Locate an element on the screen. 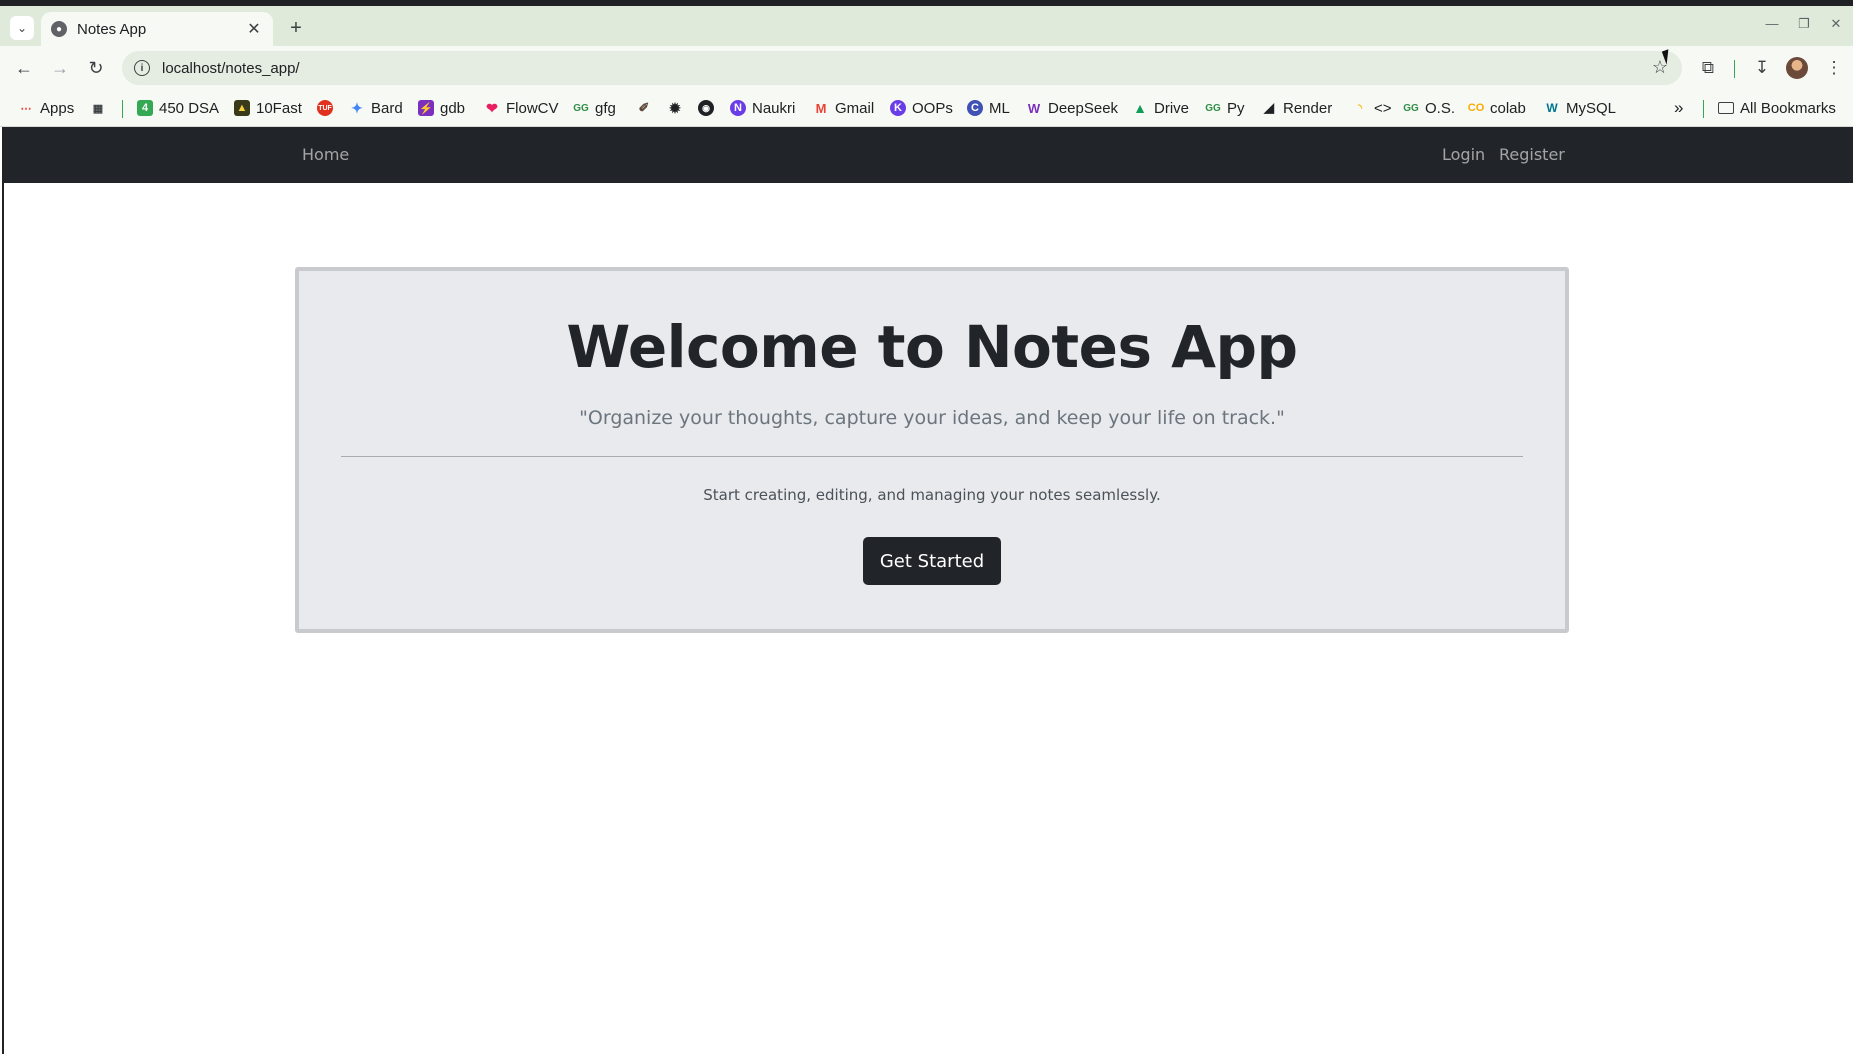 Image resolution: width=1853 pixels, height=1054 pixels. bookmarks-overflow-chevron-icon: » is located at coordinates (1678, 108).